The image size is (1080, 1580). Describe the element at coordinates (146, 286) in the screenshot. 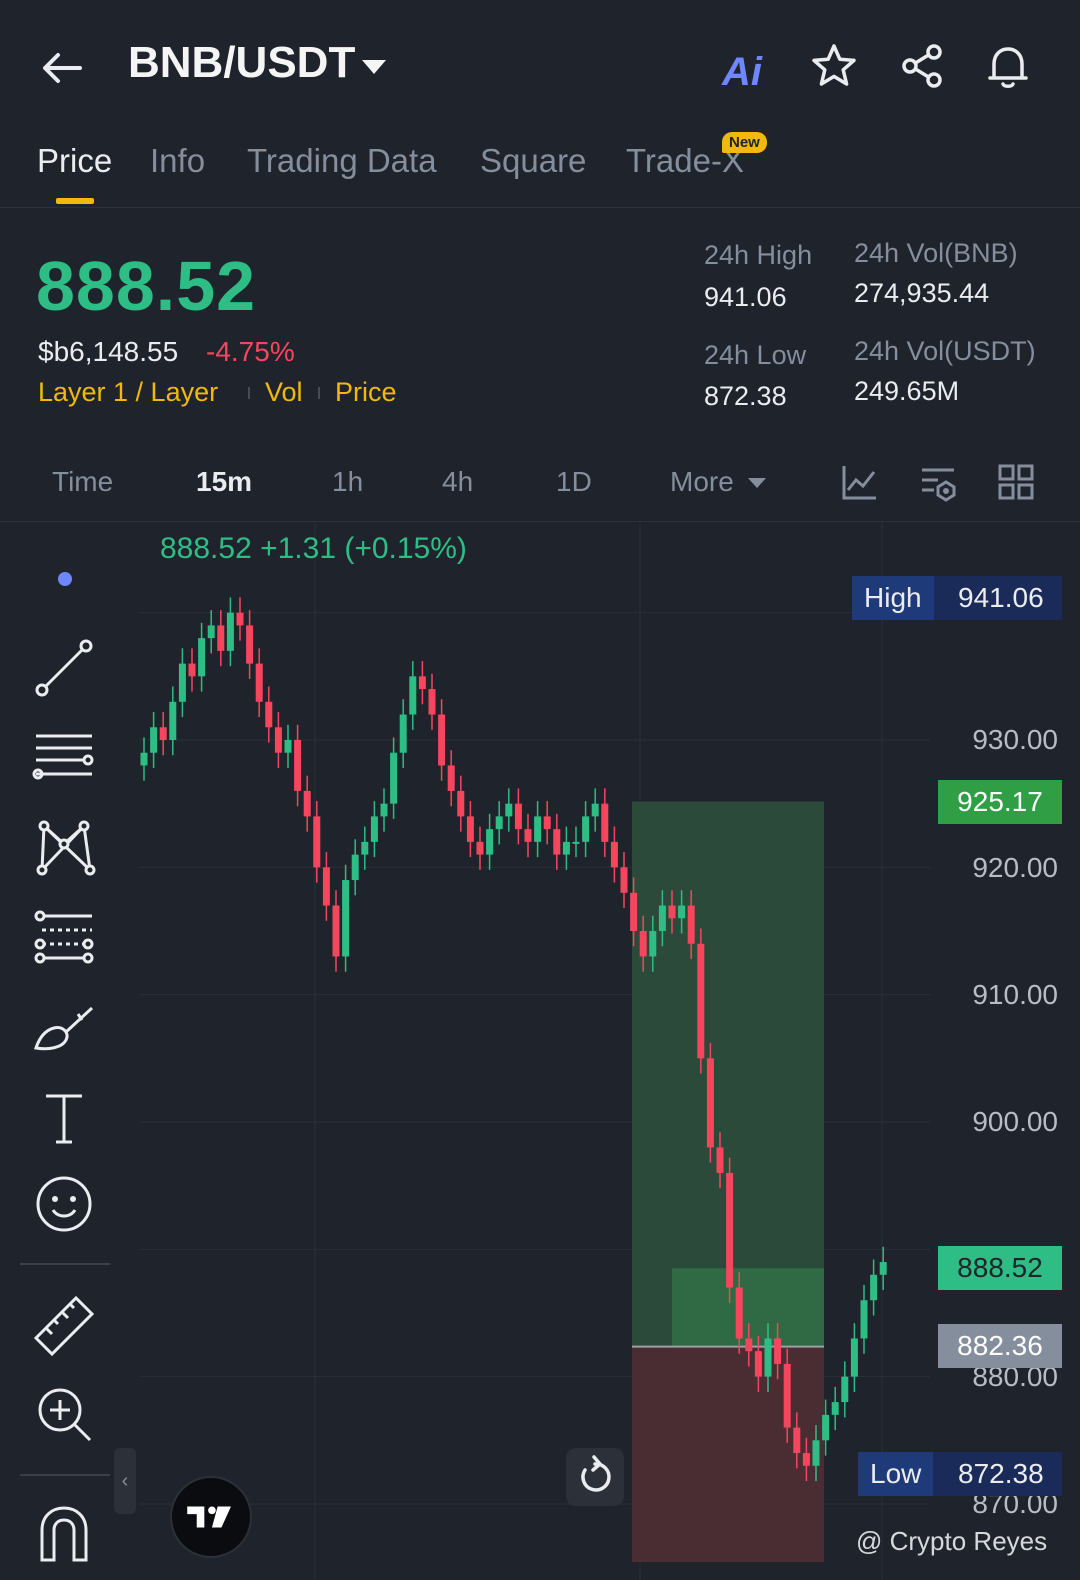

I see `last-price: 888.52` at that location.